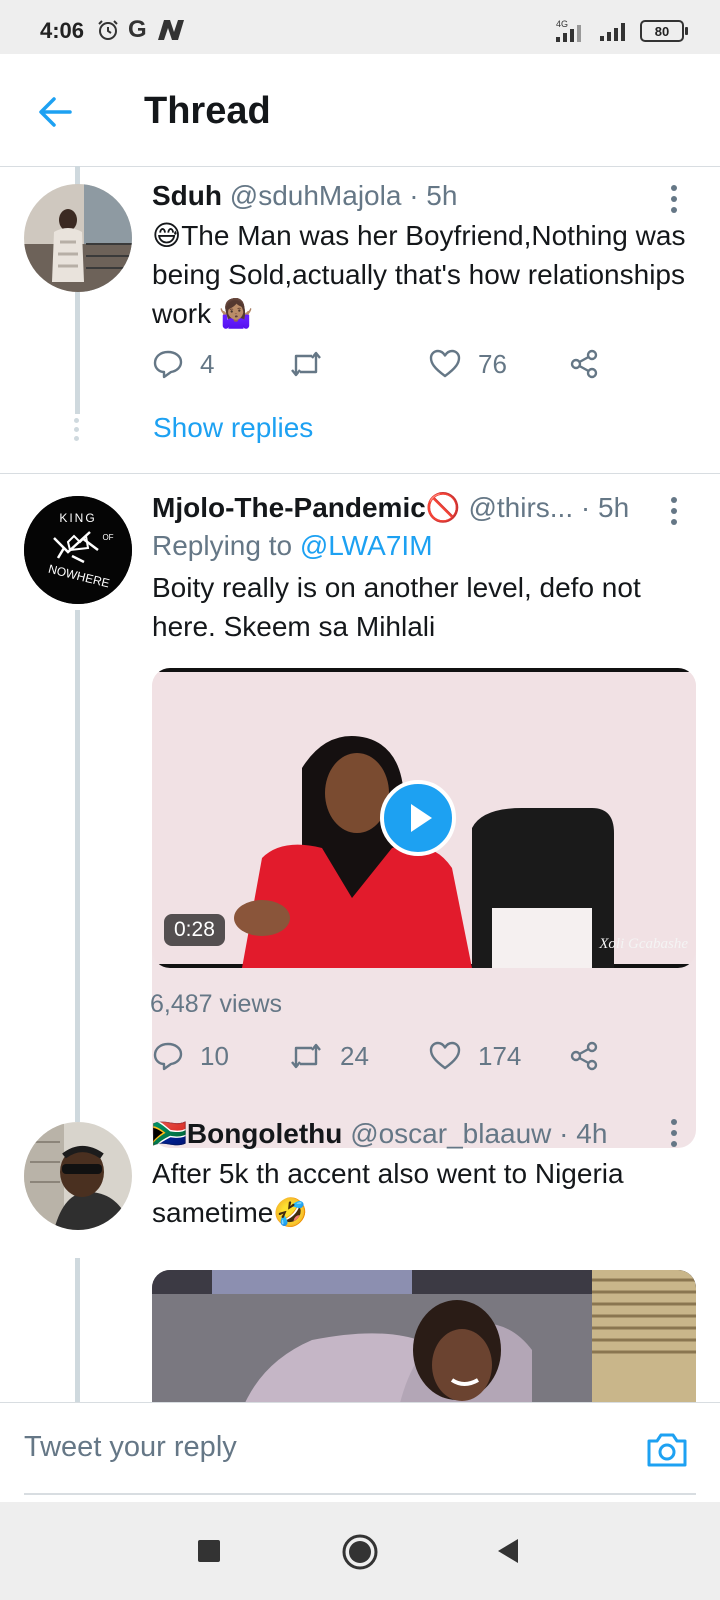 The width and height of the screenshot is (720, 1600). I want to click on triangle-back-icon, so click(508, 1551).